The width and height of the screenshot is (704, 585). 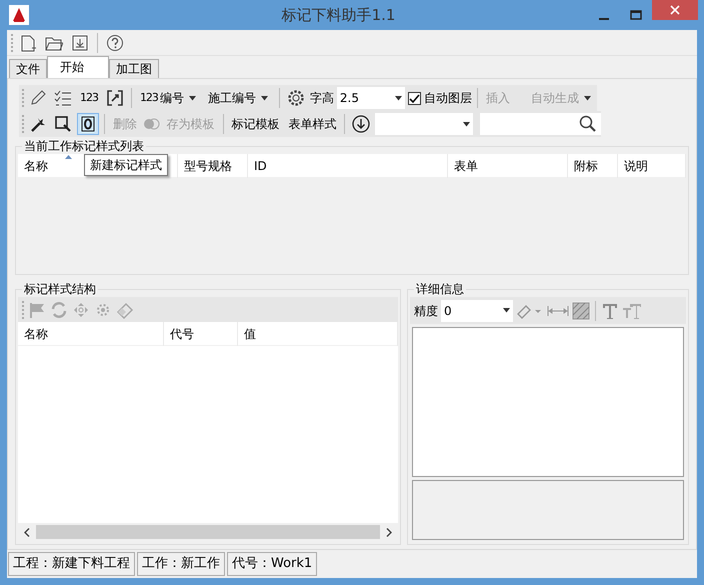 What do you see at coordinates (27, 532) in the screenshot?
I see `scroll-left-icon` at bounding box center [27, 532].